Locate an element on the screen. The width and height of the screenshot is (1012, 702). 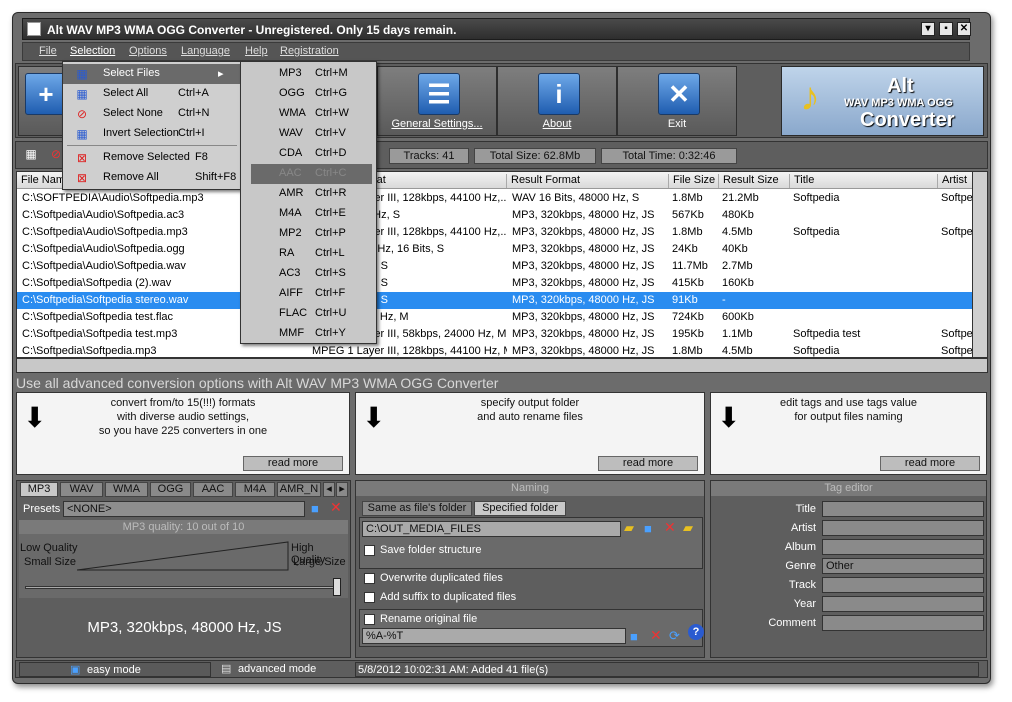
tab-mp3: MP3 is located at coordinates (39, 489).